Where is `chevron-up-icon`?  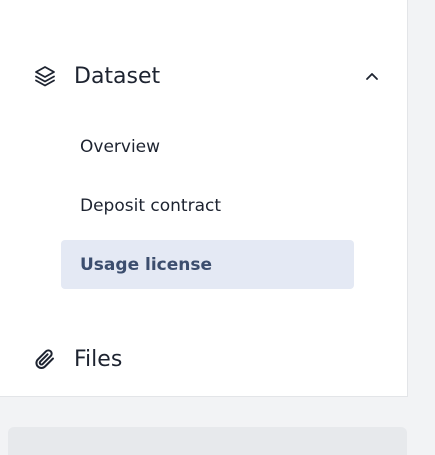
chevron-up-icon is located at coordinates (372, 76).